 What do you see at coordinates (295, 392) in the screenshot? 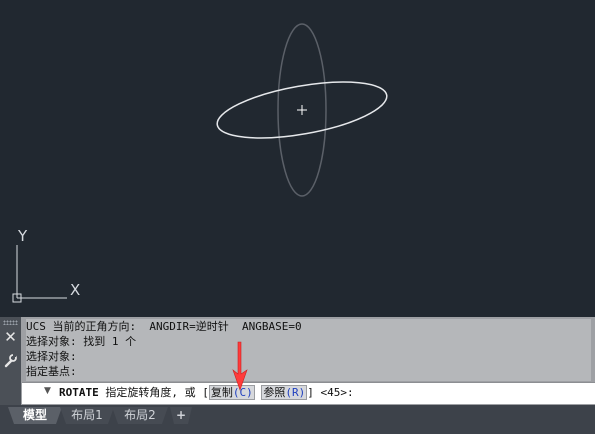
I see `option-reference-key: (R)` at bounding box center [295, 392].